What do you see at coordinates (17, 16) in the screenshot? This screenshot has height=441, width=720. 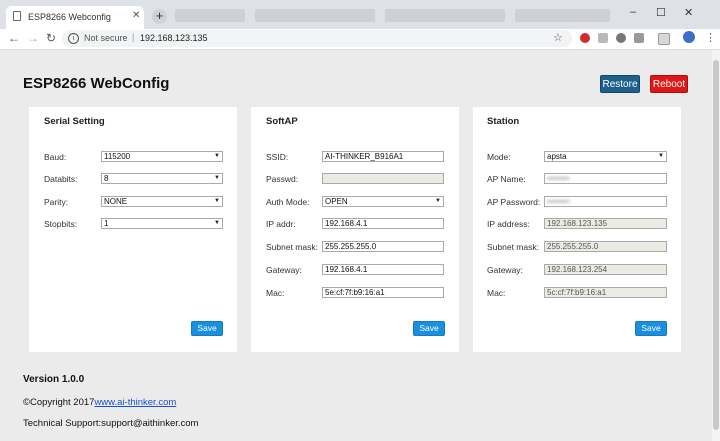 I see `page-icon` at bounding box center [17, 16].